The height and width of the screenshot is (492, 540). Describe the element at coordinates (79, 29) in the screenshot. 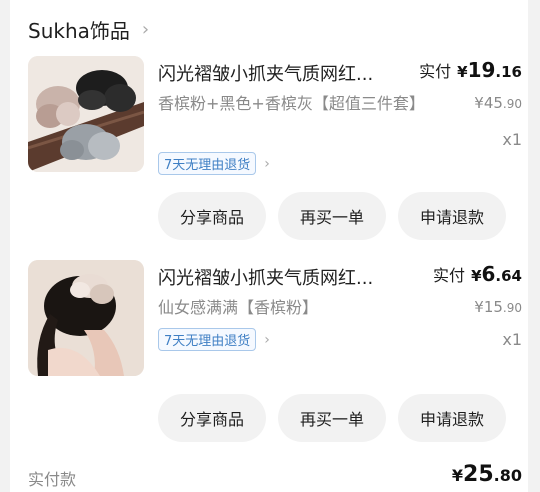

I see `shop-name: Sukha饰品` at that location.